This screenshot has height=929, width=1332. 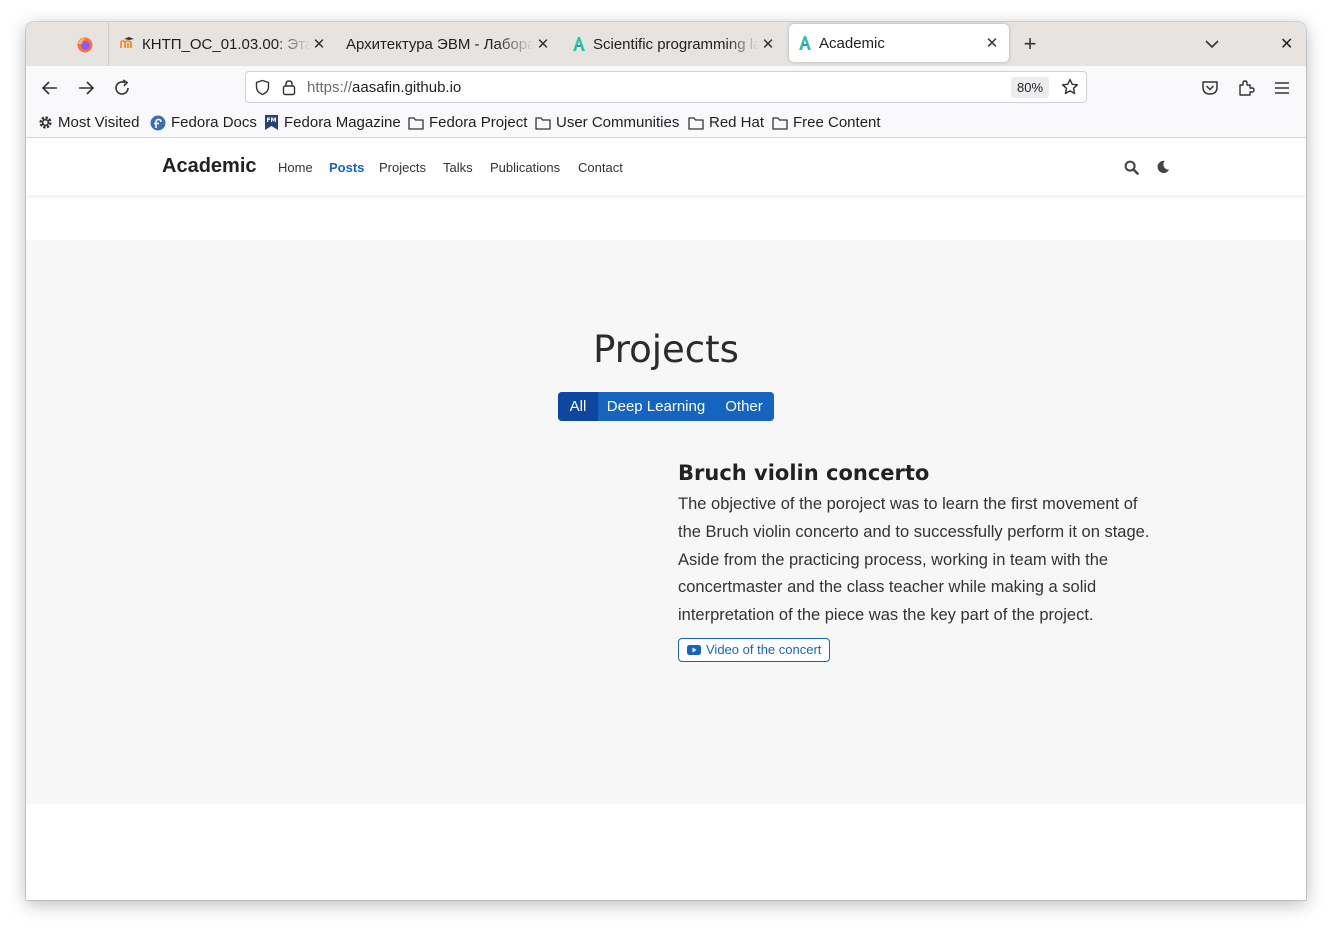 I want to click on menu-item-home: Home, so click(x=295, y=167).